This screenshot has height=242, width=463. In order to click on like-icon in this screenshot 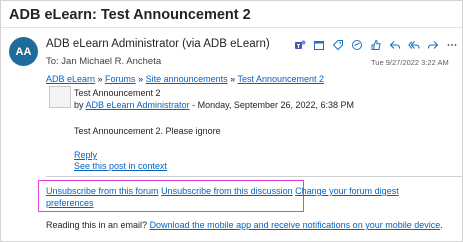, I will do `click(376, 45)`.